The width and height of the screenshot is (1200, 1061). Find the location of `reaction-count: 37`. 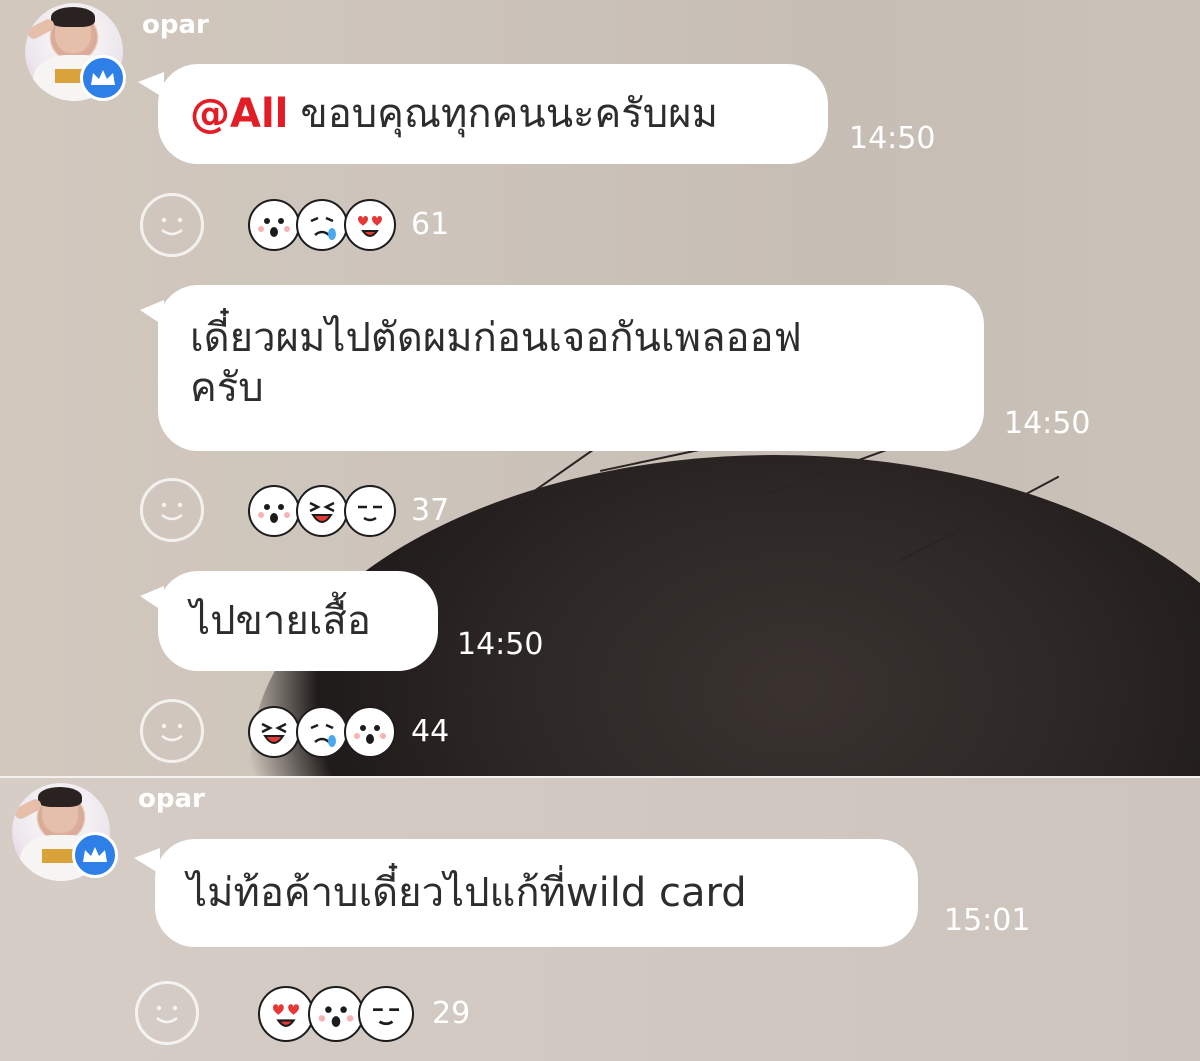

reaction-count: 37 is located at coordinates (430, 510).